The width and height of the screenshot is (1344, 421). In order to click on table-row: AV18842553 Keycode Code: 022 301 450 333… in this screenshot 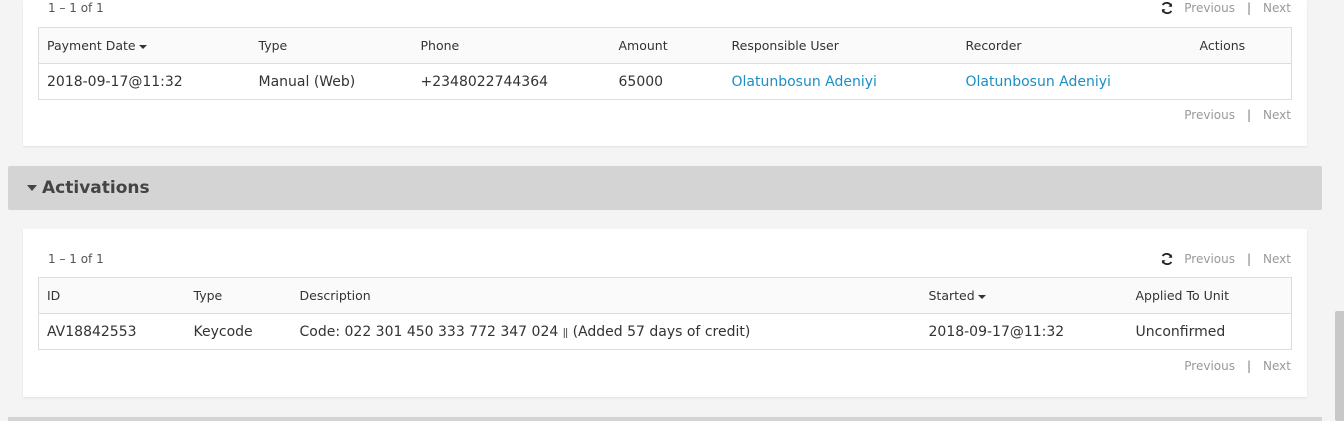, I will do `click(665, 332)`.